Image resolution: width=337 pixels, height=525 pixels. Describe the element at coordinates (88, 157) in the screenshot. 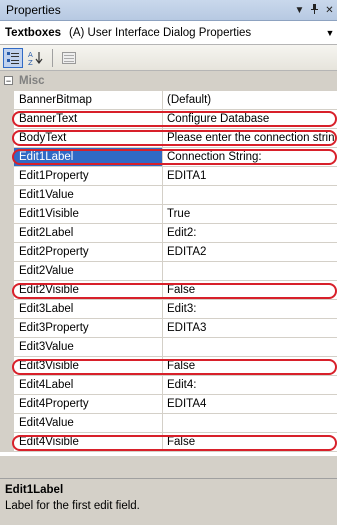

I see `property-name: Edit1Label` at that location.